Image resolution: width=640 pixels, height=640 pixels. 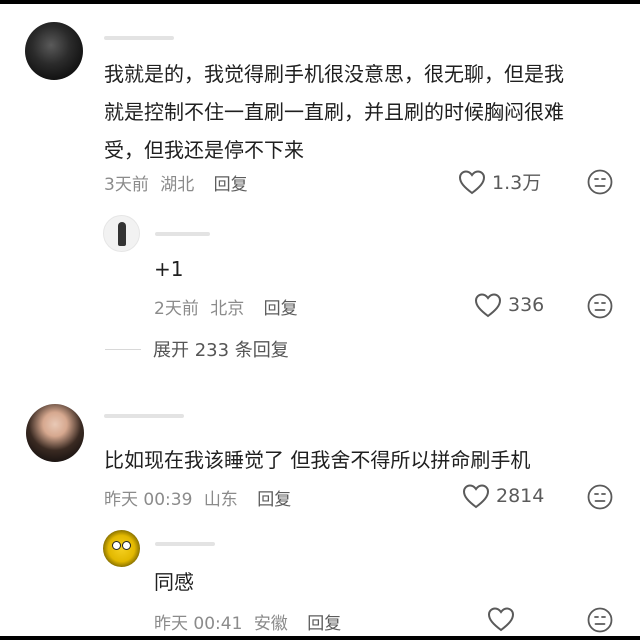 I want to click on like-count: 1.3万, so click(x=517, y=183).